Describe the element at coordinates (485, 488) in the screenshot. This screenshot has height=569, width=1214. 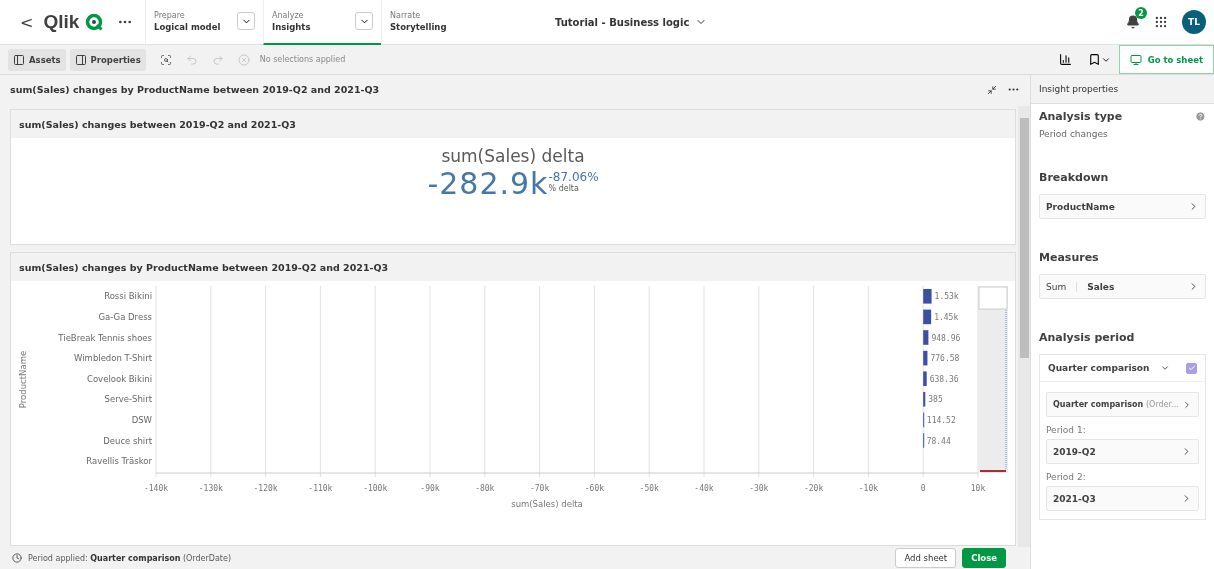
I see `tick-label: -80k` at that location.